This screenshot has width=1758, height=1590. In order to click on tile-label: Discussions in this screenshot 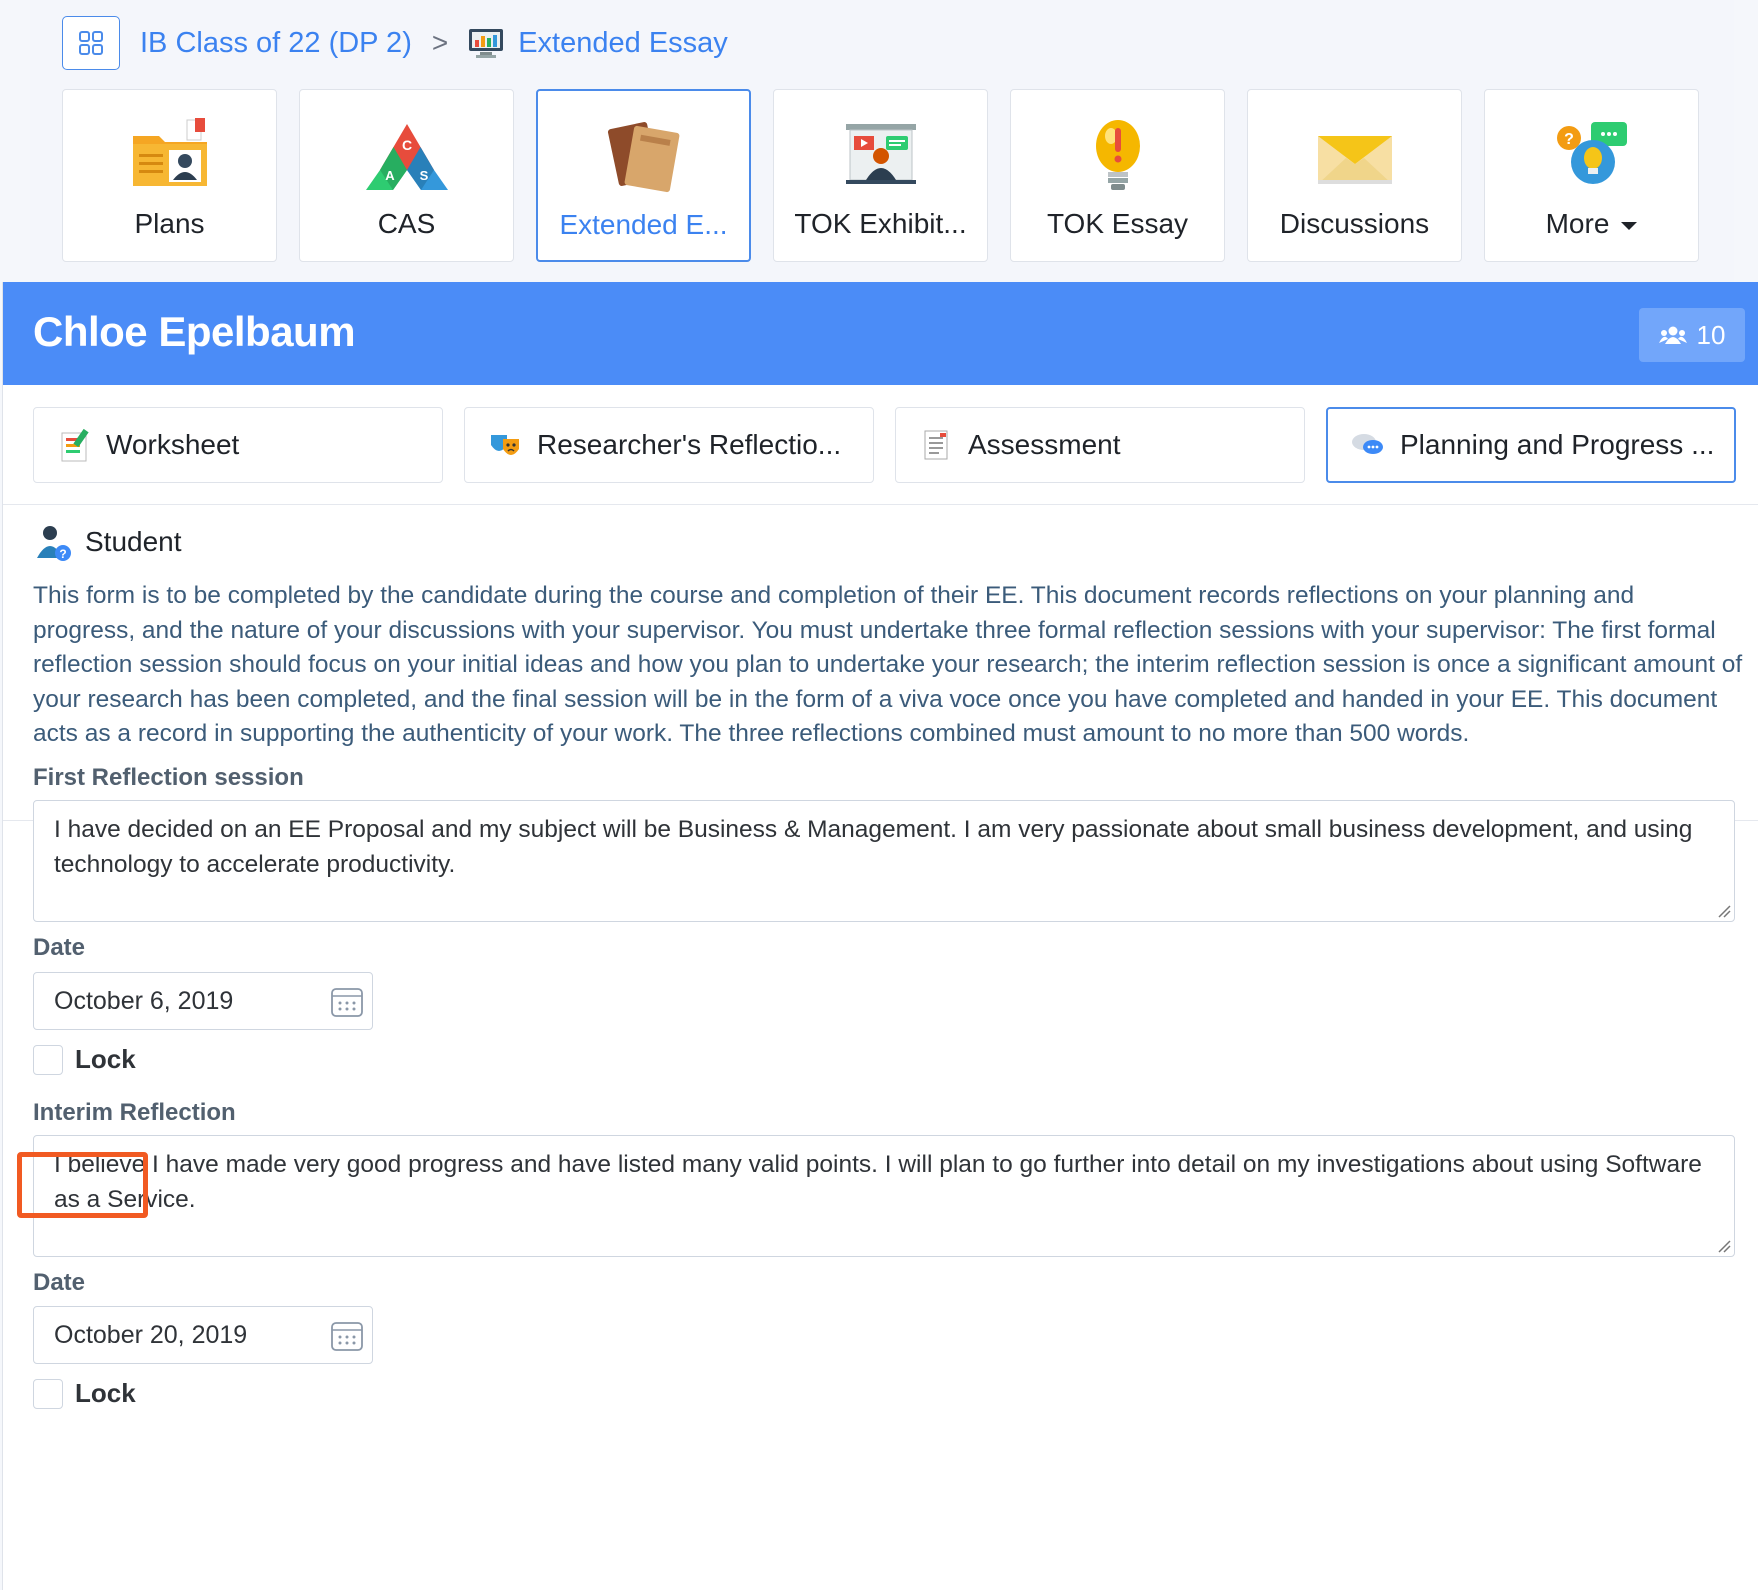, I will do `click(1354, 223)`.